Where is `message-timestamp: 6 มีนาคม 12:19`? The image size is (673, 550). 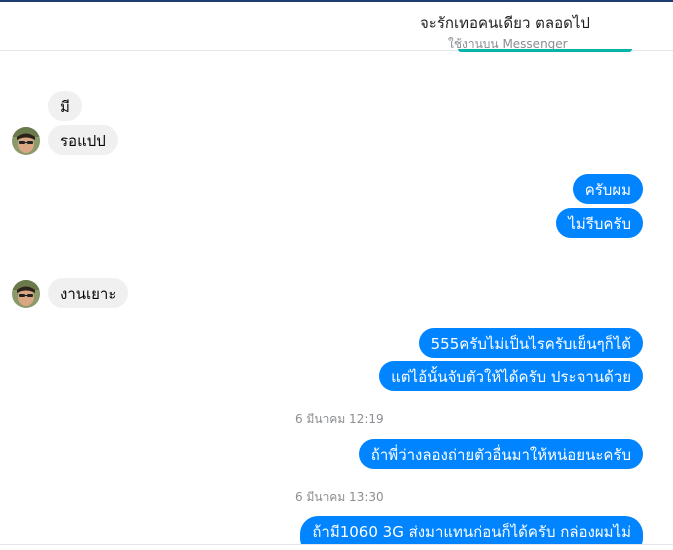
message-timestamp: 6 มีนาคม 12:19 is located at coordinates (339, 419).